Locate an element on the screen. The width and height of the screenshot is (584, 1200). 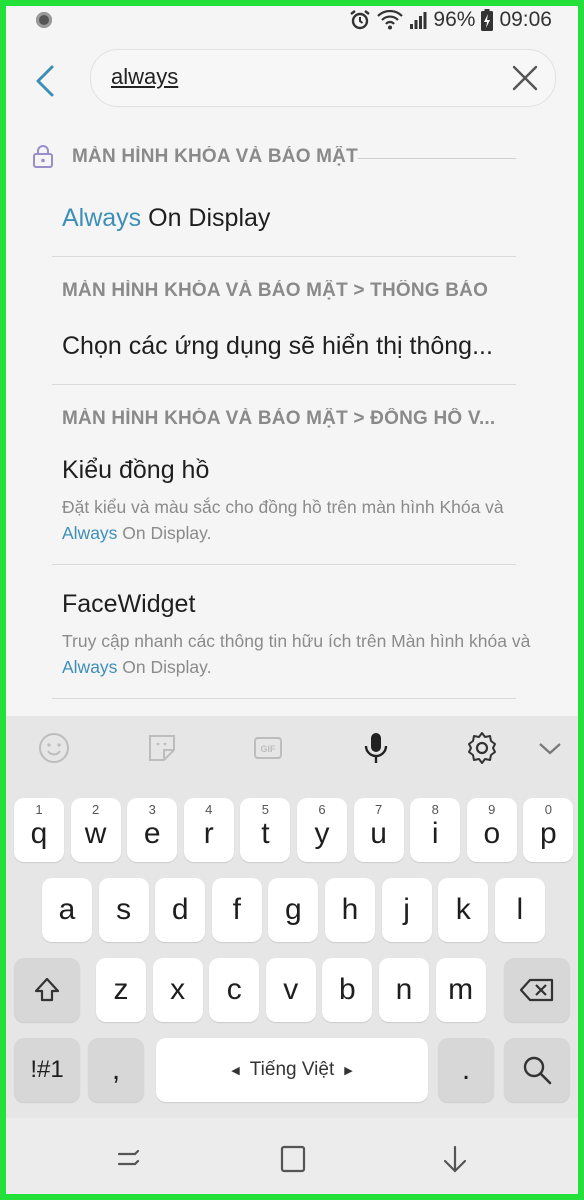
section-header-notifications: MÀN HÌNH KHÓA VÀ BẢO MẬT > THÔNG BÁO is located at coordinates (275, 290).